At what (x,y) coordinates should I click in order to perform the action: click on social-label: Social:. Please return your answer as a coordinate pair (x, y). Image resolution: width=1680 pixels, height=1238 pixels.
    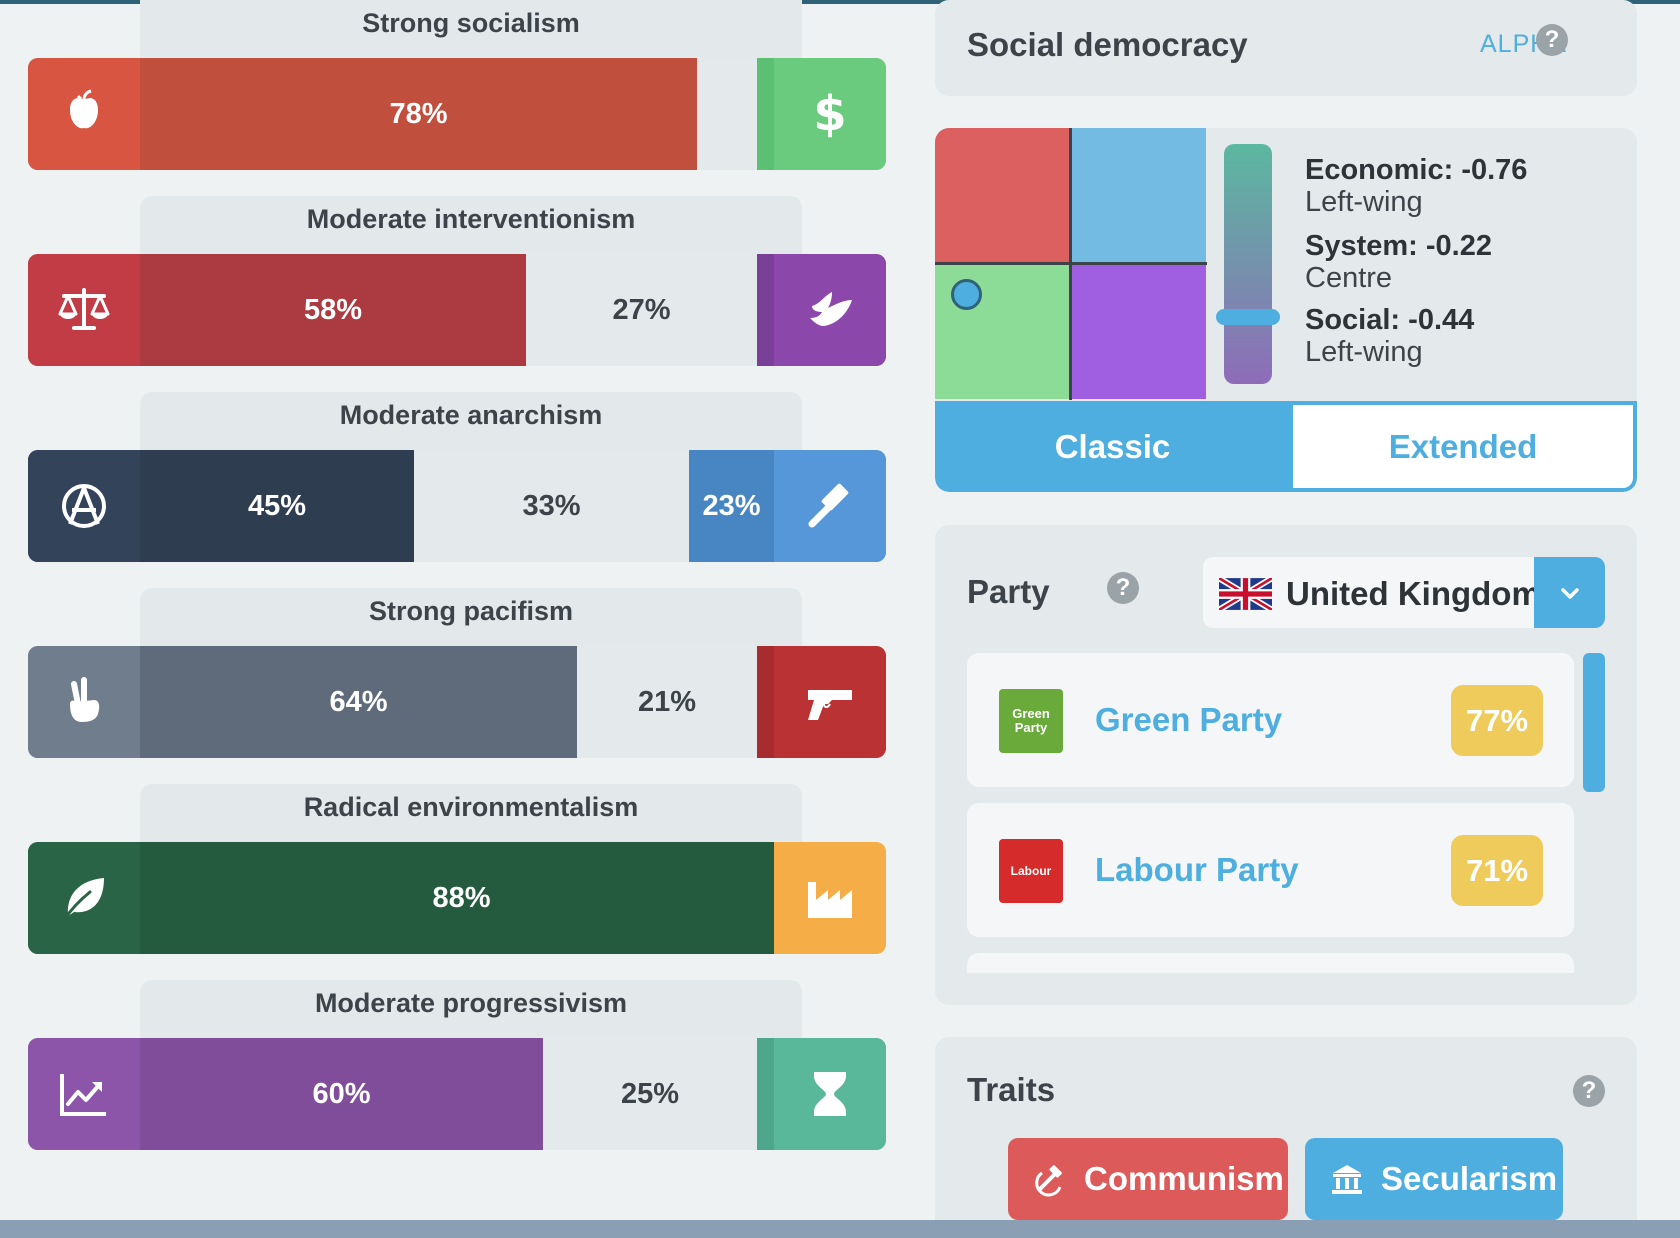
    Looking at the image, I should click on (1353, 320).